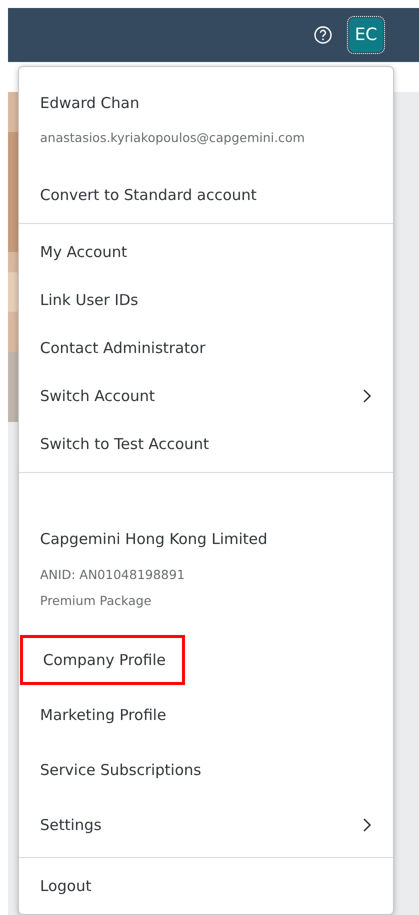  What do you see at coordinates (89, 300) in the screenshot?
I see `menu-item-label: Link User IDs` at bounding box center [89, 300].